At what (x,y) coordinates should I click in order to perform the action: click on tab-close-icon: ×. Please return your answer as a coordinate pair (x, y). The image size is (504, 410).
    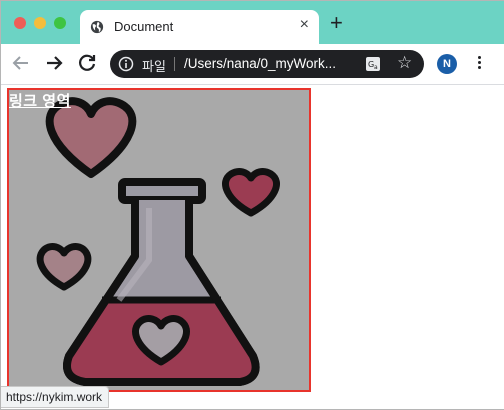
    Looking at the image, I should click on (304, 25).